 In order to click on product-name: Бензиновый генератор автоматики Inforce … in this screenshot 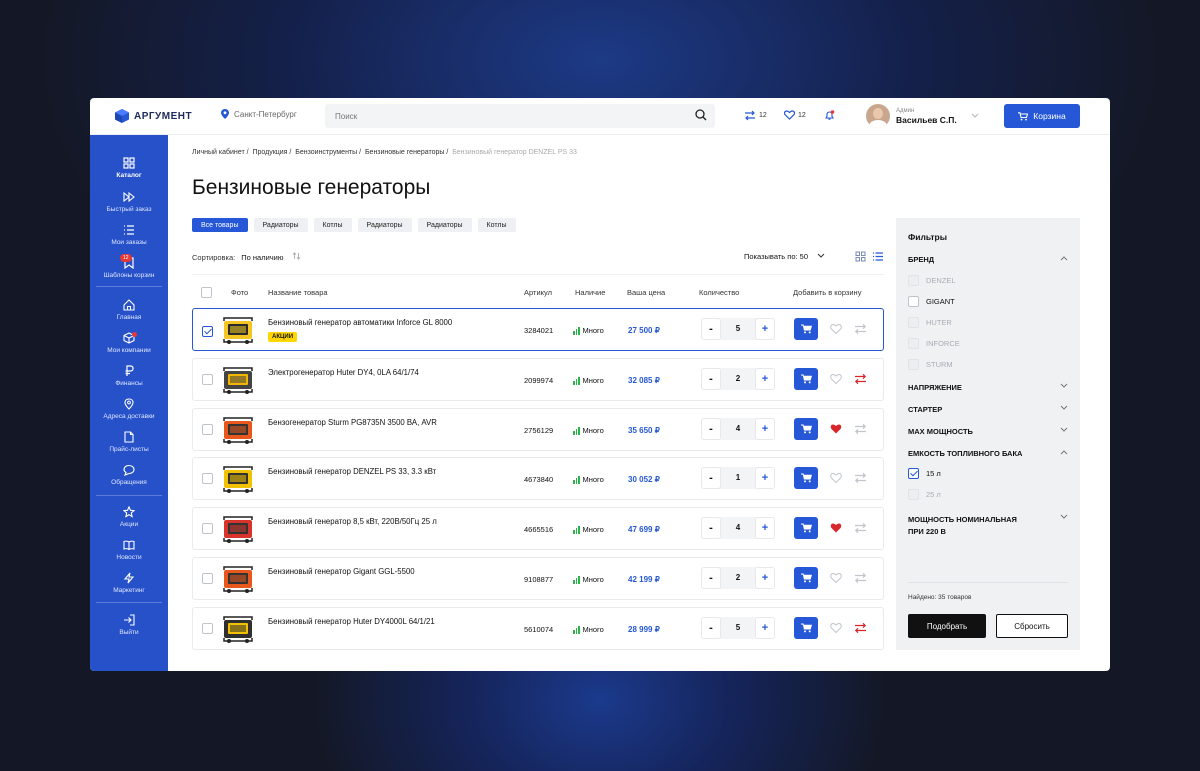, I will do `click(360, 322)`.